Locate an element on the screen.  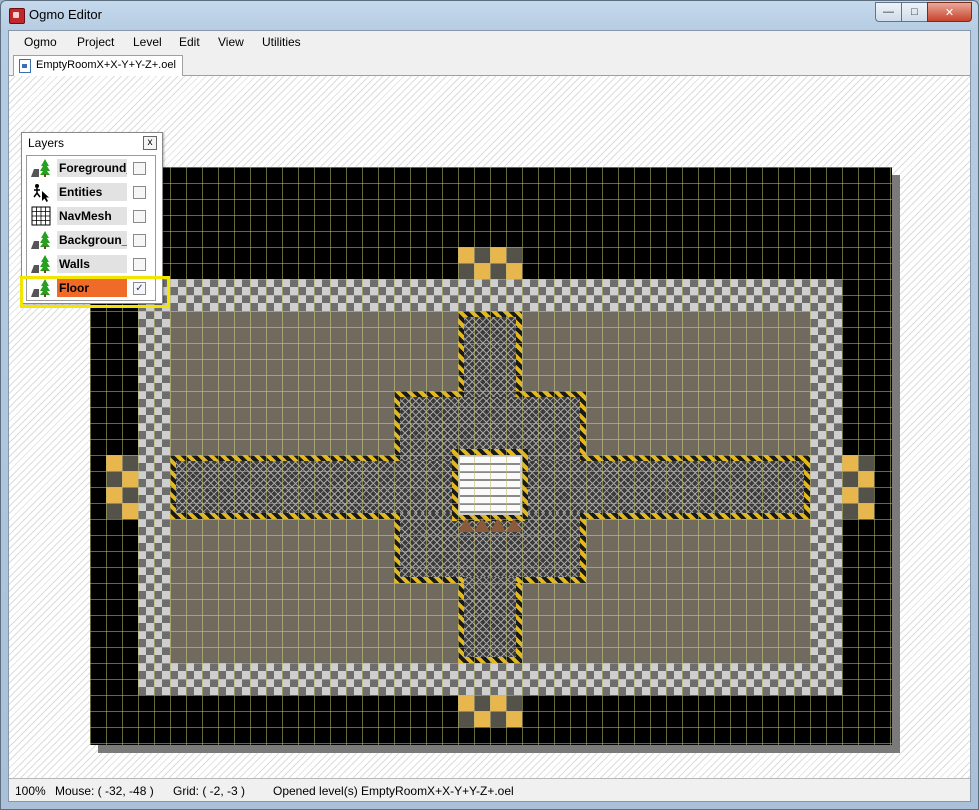
layers-title: Layers is located at coordinates (46, 143).